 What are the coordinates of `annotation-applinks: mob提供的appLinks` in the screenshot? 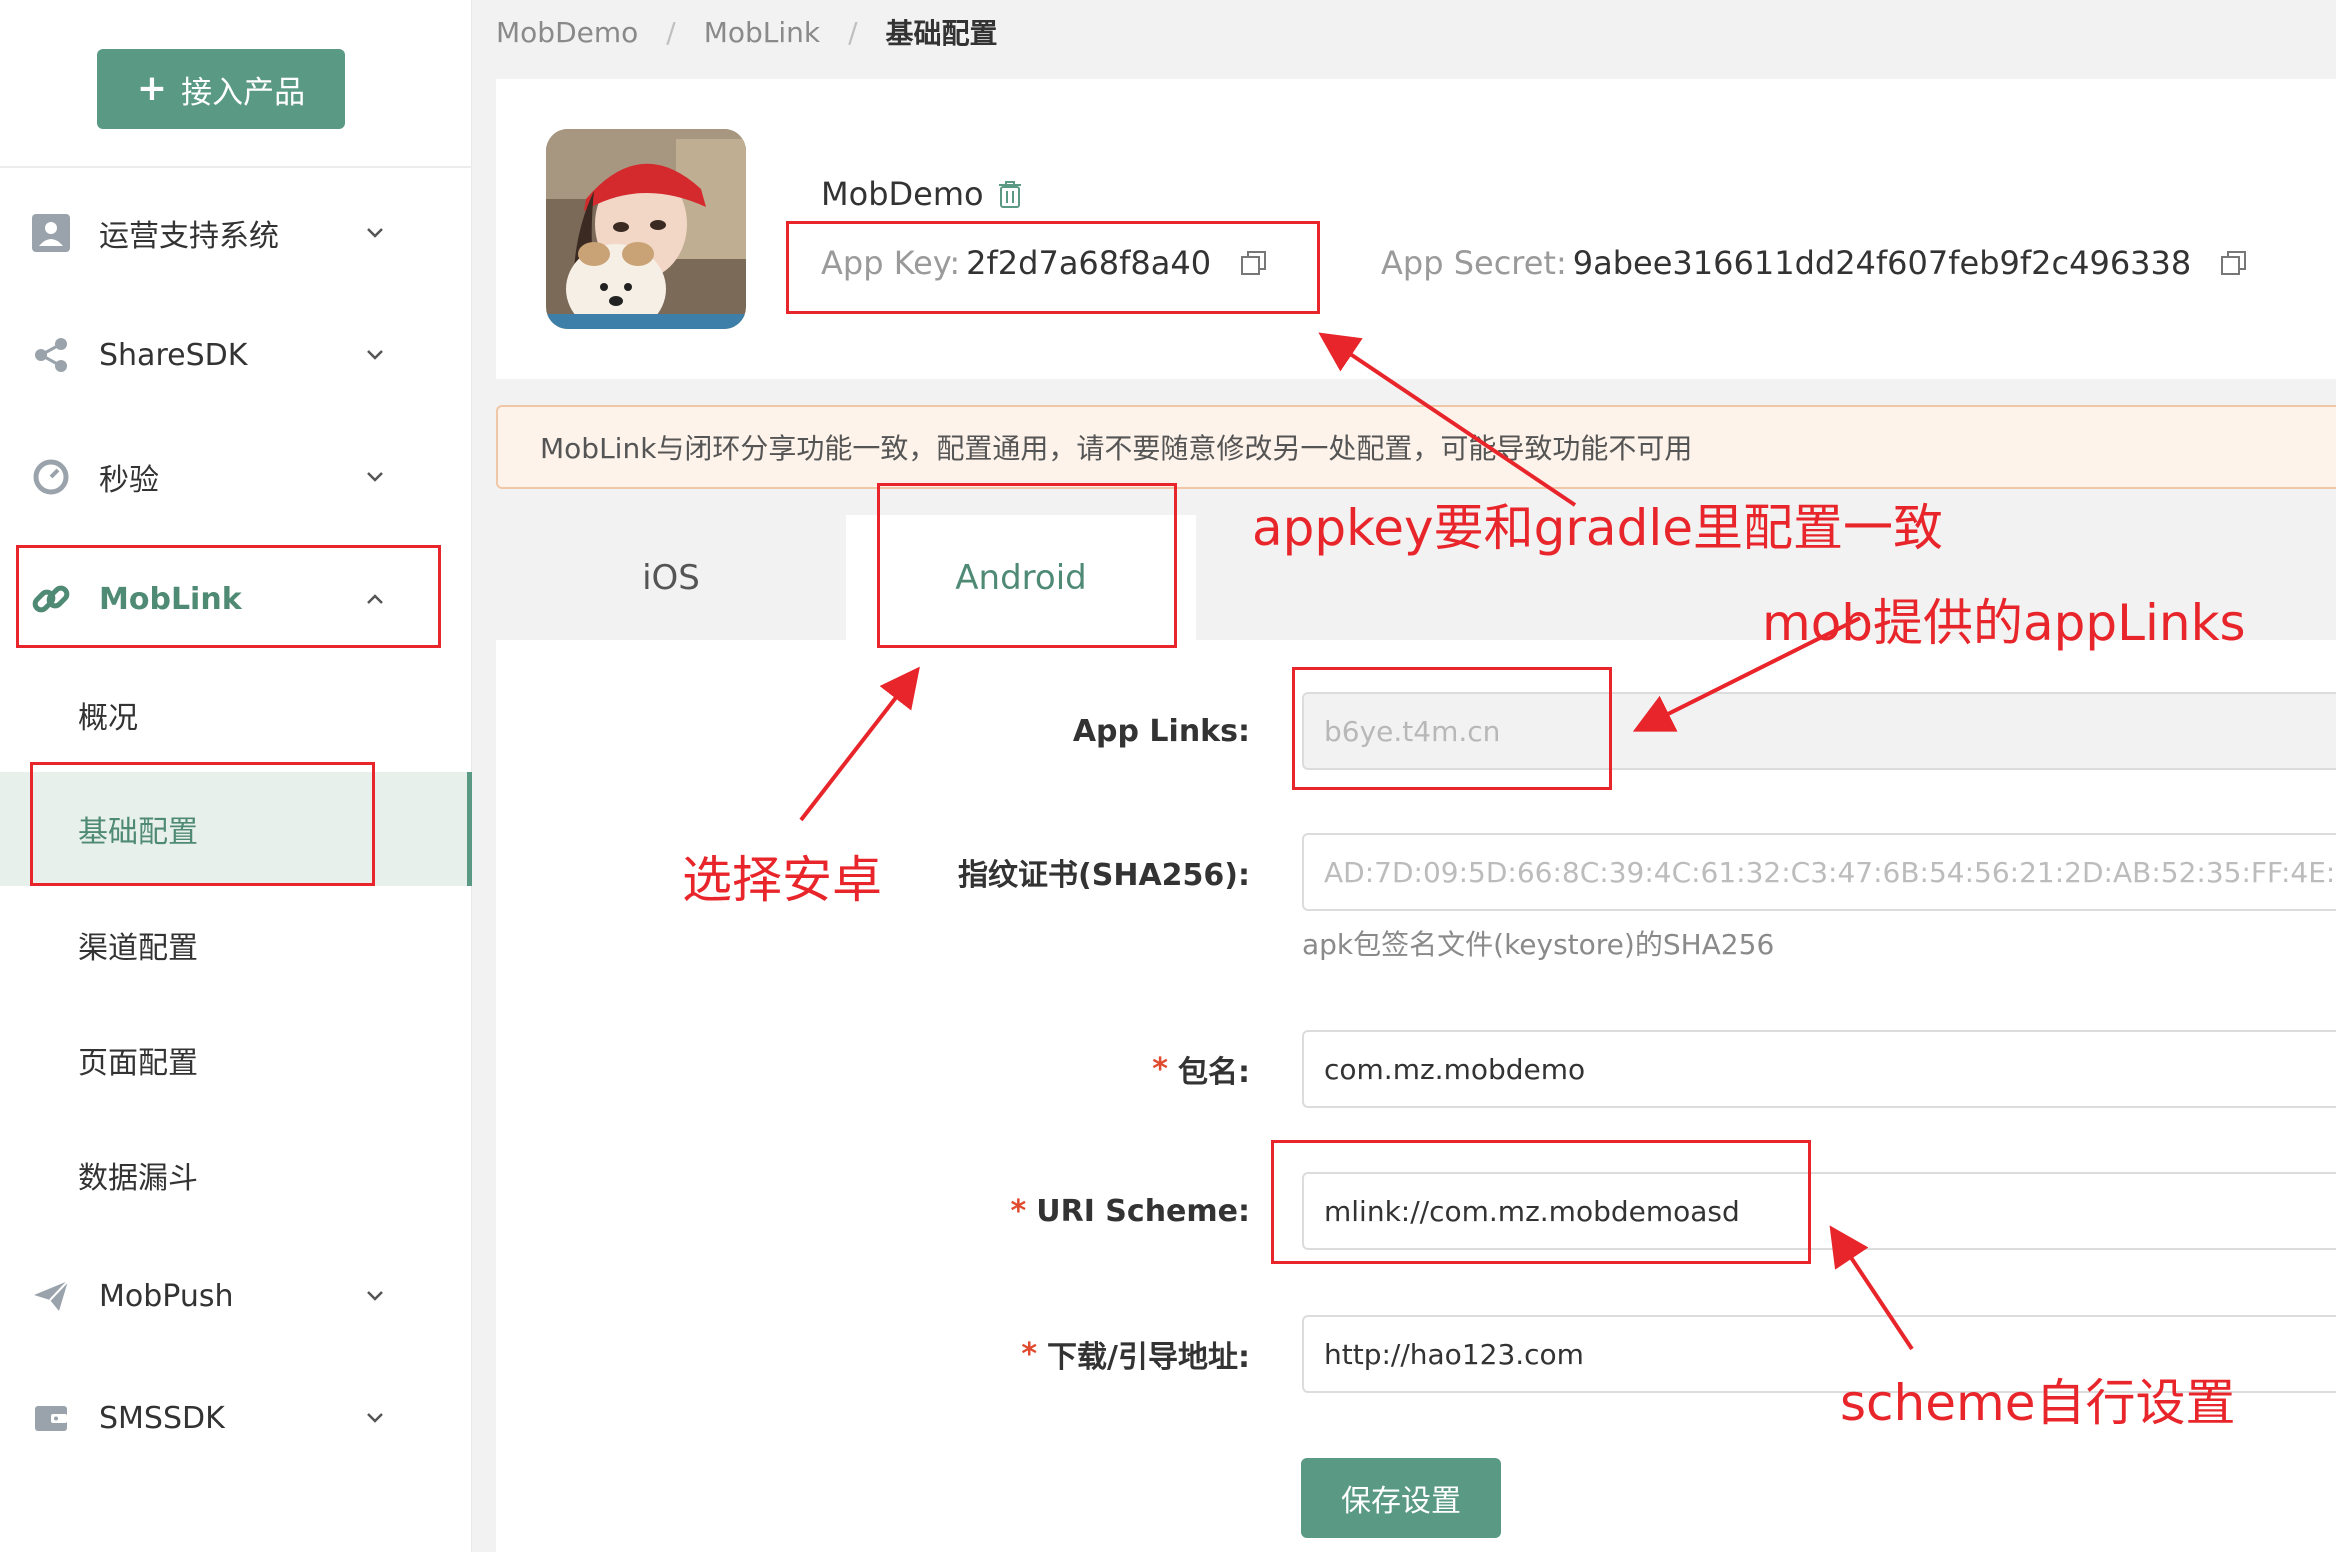 It's located at (2004, 623).